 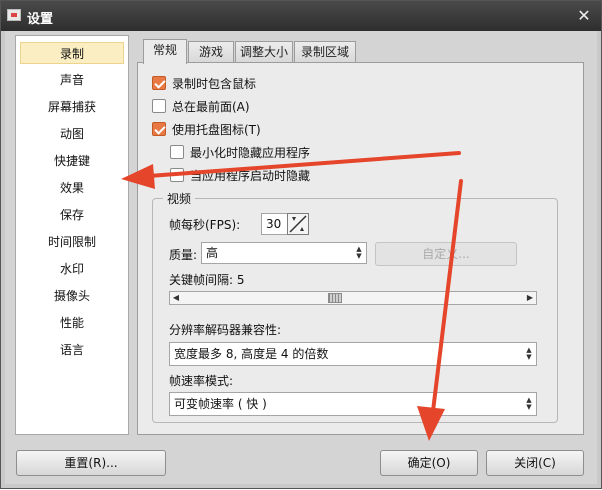 What do you see at coordinates (207, 280) in the screenshot?
I see `keyframe-label: 关键帧间隔: 5` at bounding box center [207, 280].